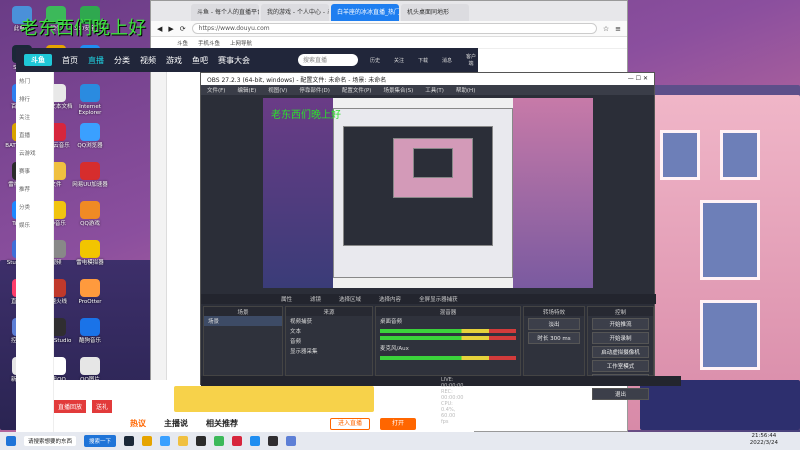 The height and width of the screenshot is (450, 800). I want to click on browser-tab-active: 白羊座的冰冰直播_热门游戏直播, so click(365, 12).